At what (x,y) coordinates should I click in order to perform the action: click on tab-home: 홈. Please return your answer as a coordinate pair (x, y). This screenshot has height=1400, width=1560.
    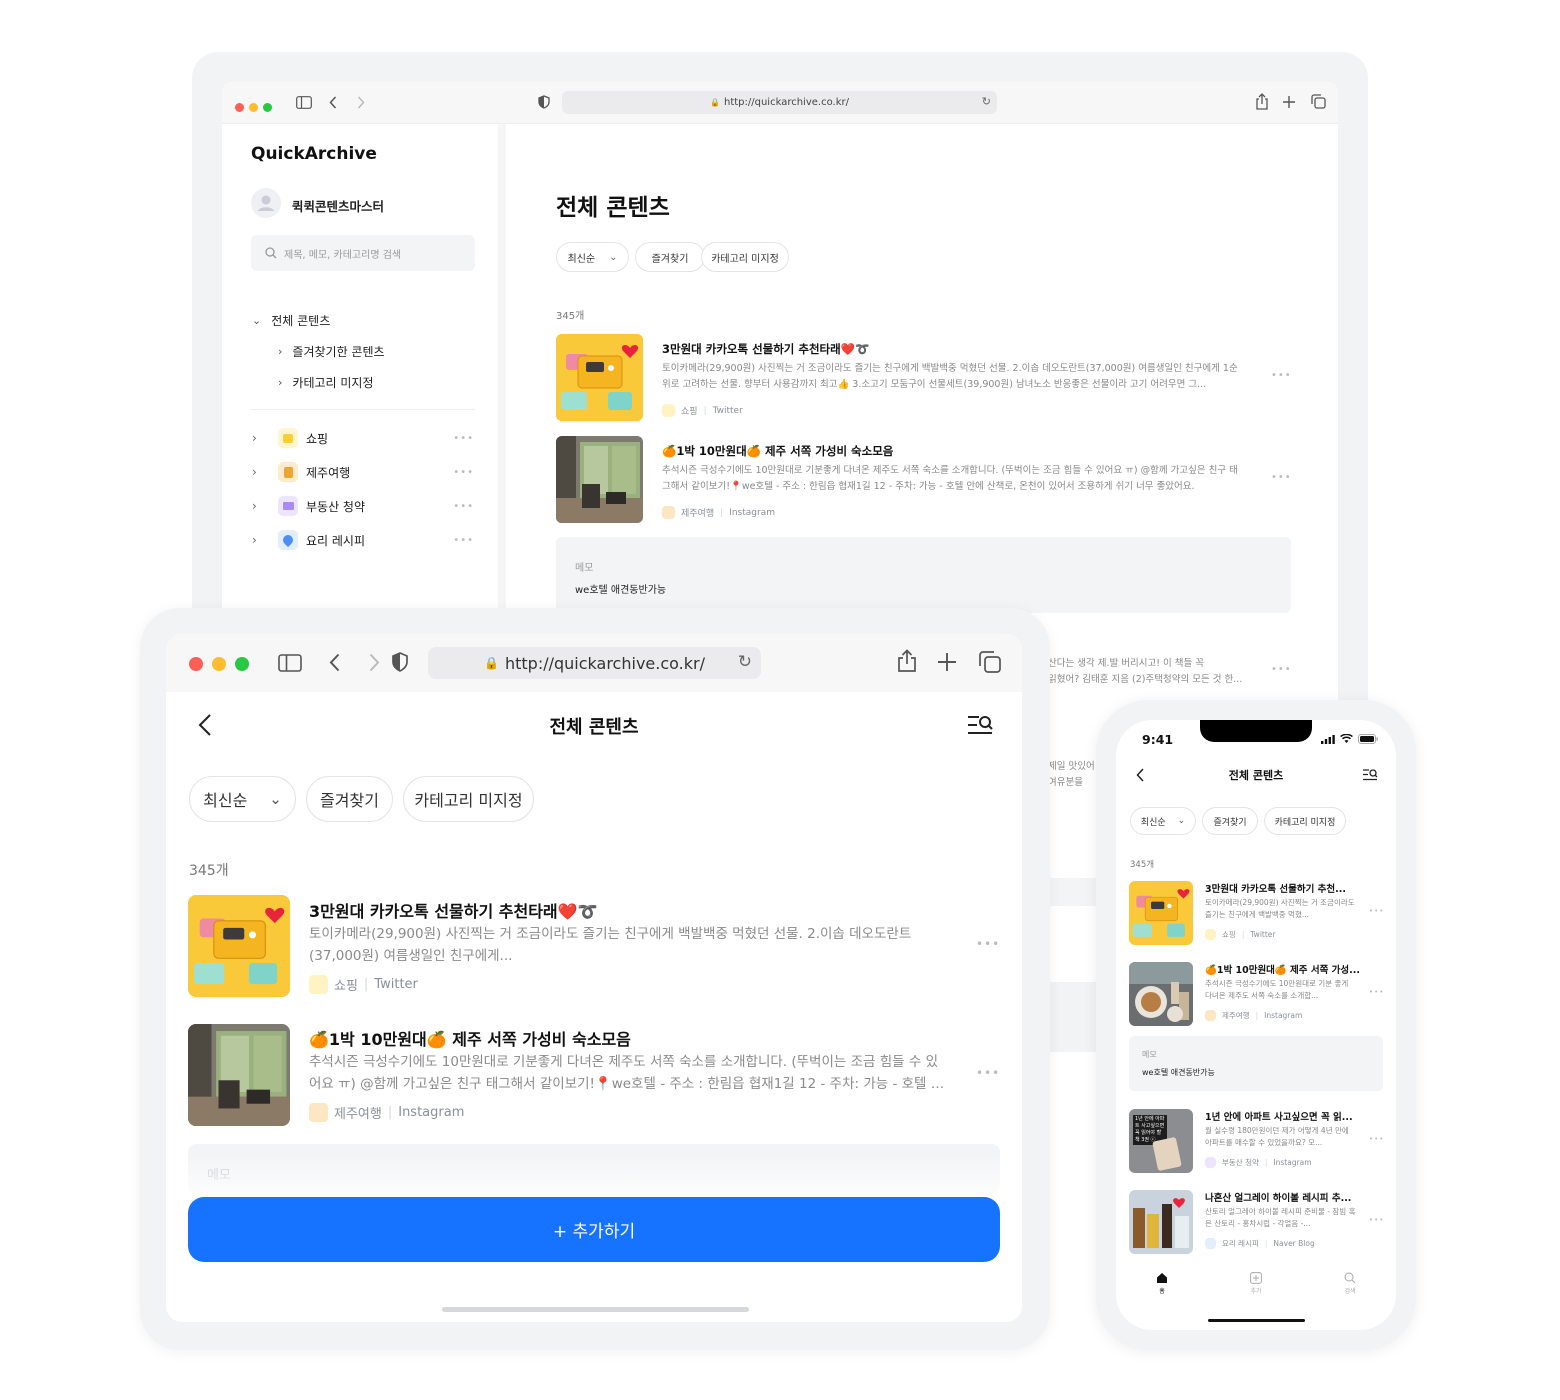
    Looking at the image, I should click on (1162, 1283).